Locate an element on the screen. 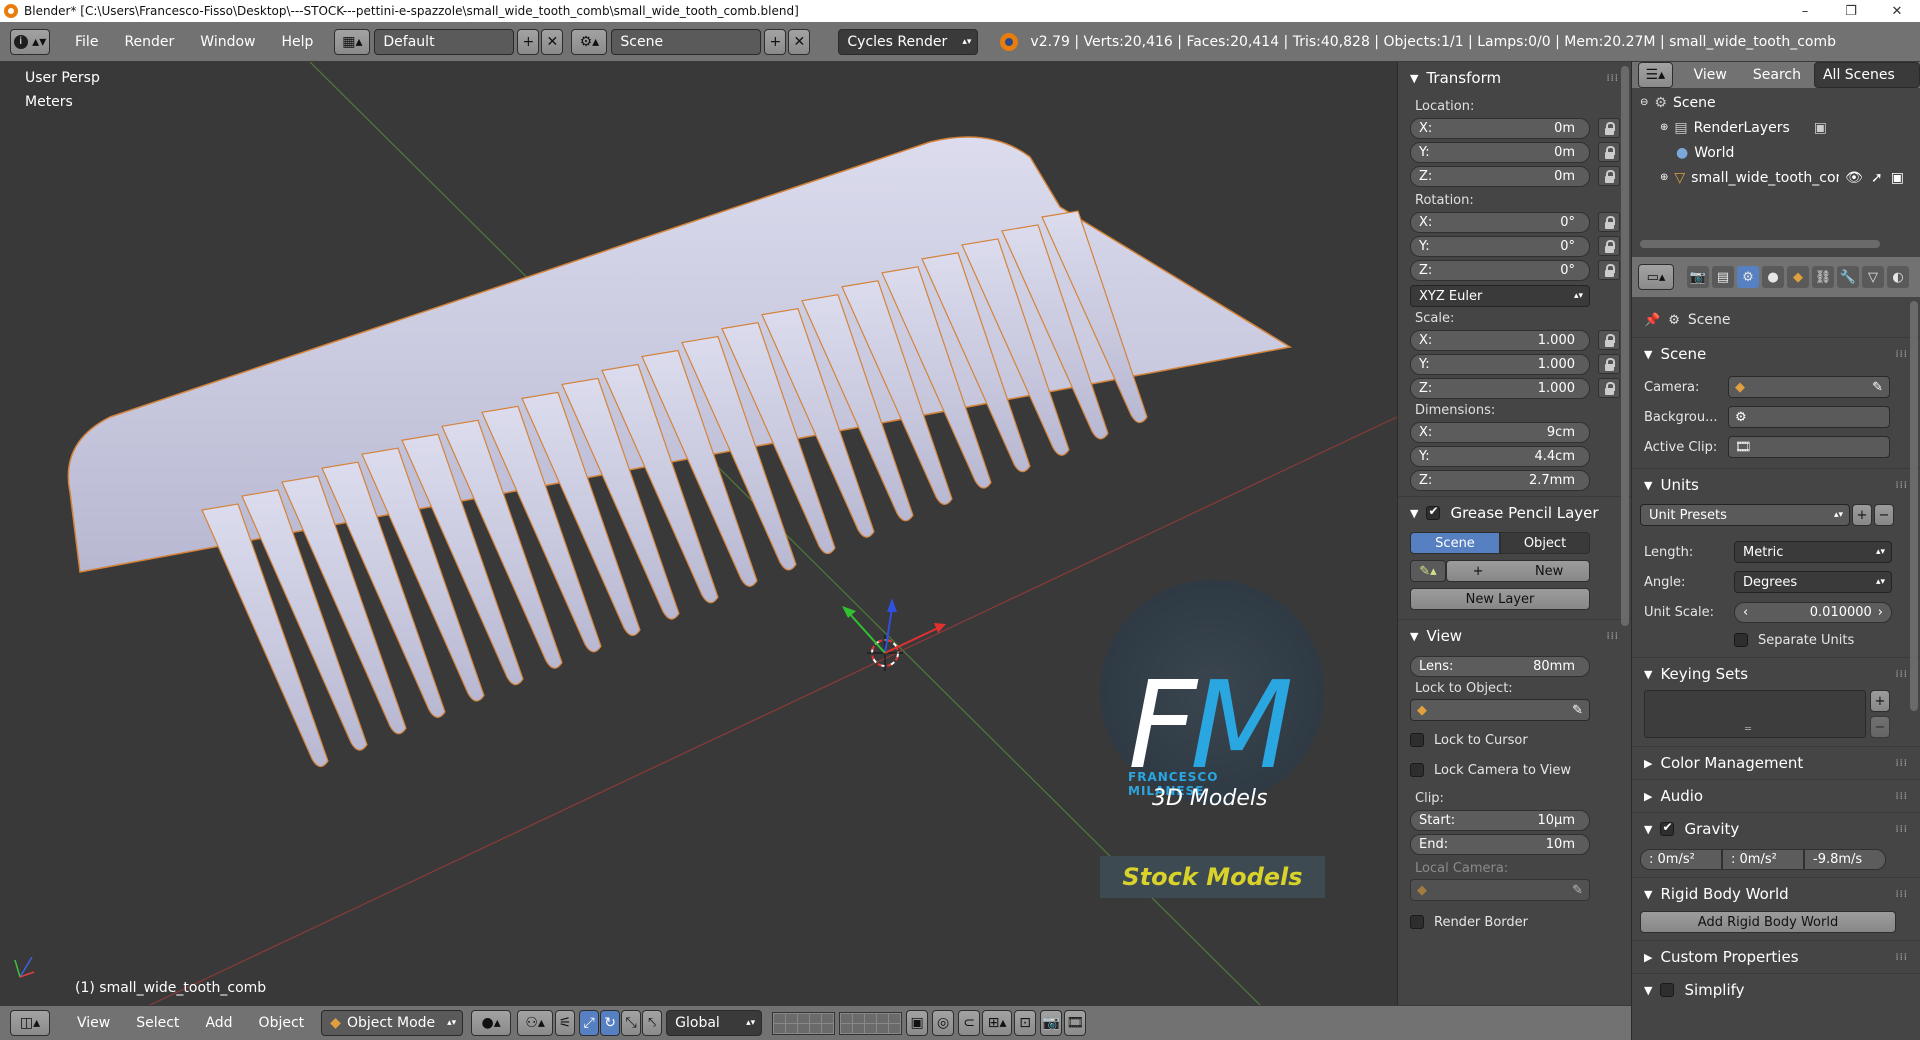  list-resize-handle-icon: ═ is located at coordinates (1748, 729).